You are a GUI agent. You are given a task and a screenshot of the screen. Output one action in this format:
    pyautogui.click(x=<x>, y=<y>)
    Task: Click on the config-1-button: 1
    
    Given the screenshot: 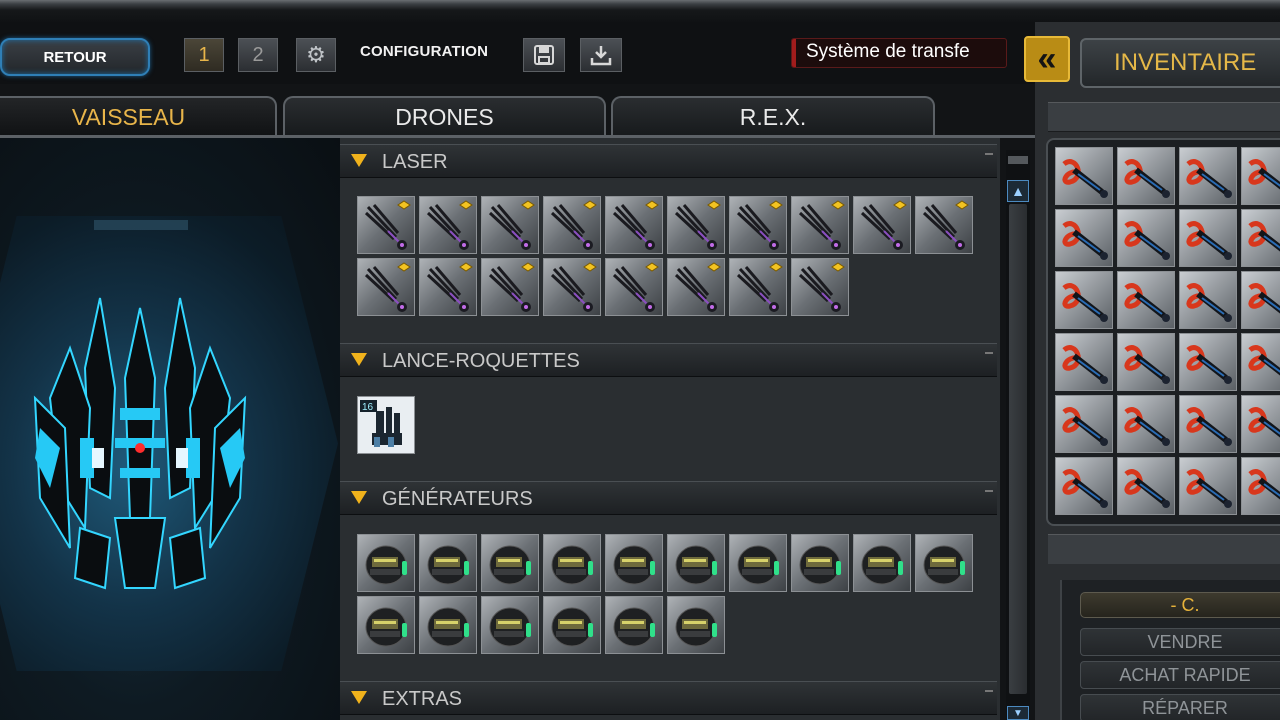 What is the action you would take?
    pyautogui.click(x=204, y=55)
    